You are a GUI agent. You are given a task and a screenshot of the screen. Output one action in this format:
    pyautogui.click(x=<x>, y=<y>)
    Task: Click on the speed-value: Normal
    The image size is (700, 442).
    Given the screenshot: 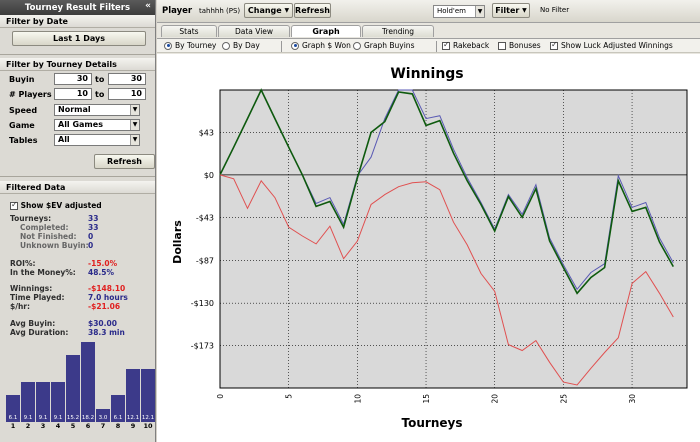 What is the action you would take?
    pyautogui.click(x=74, y=109)
    